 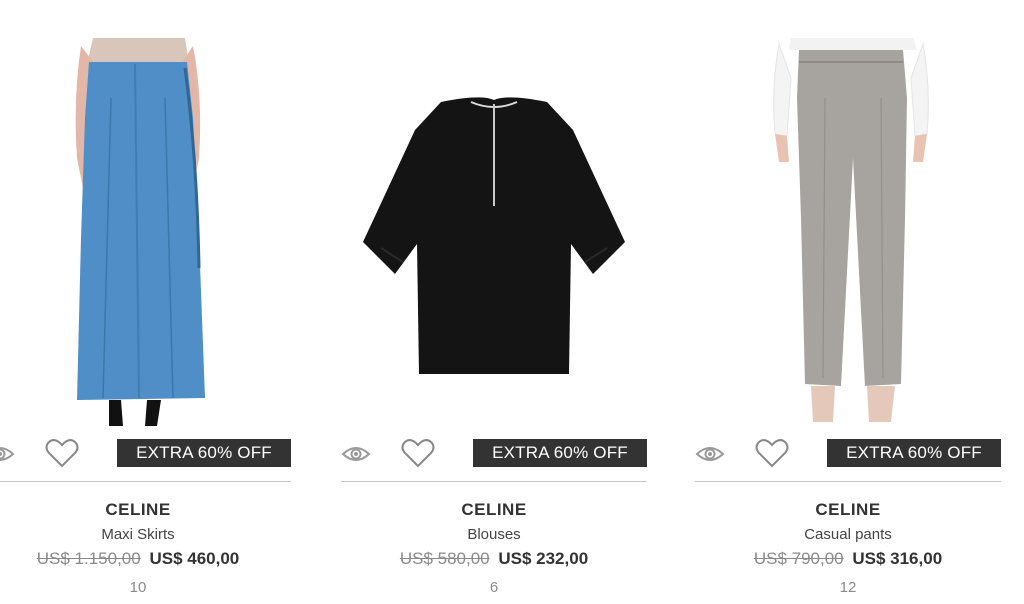 What do you see at coordinates (543, 558) in the screenshot?
I see `sale-price: US$ 232,00` at bounding box center [543, 558].